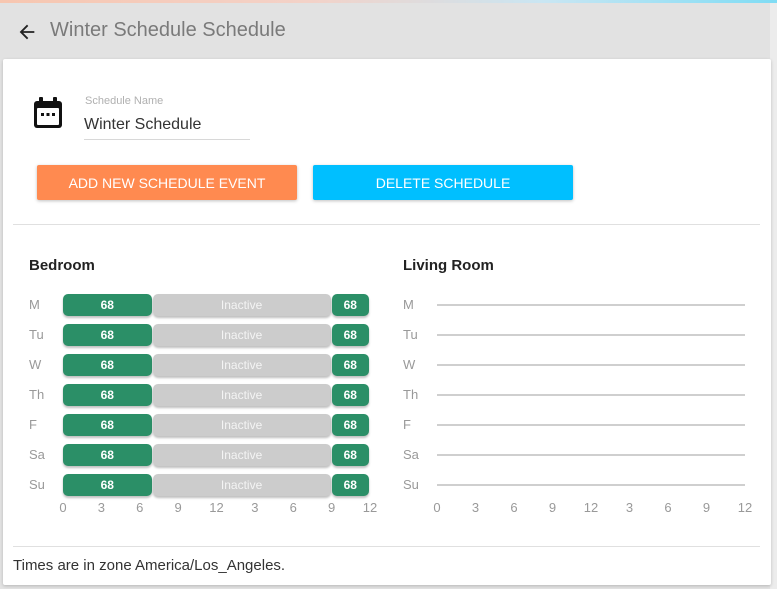  Describe the element at coordinates (62, 265) in the screenshot. I see `room-title: Bedroom` at that location.